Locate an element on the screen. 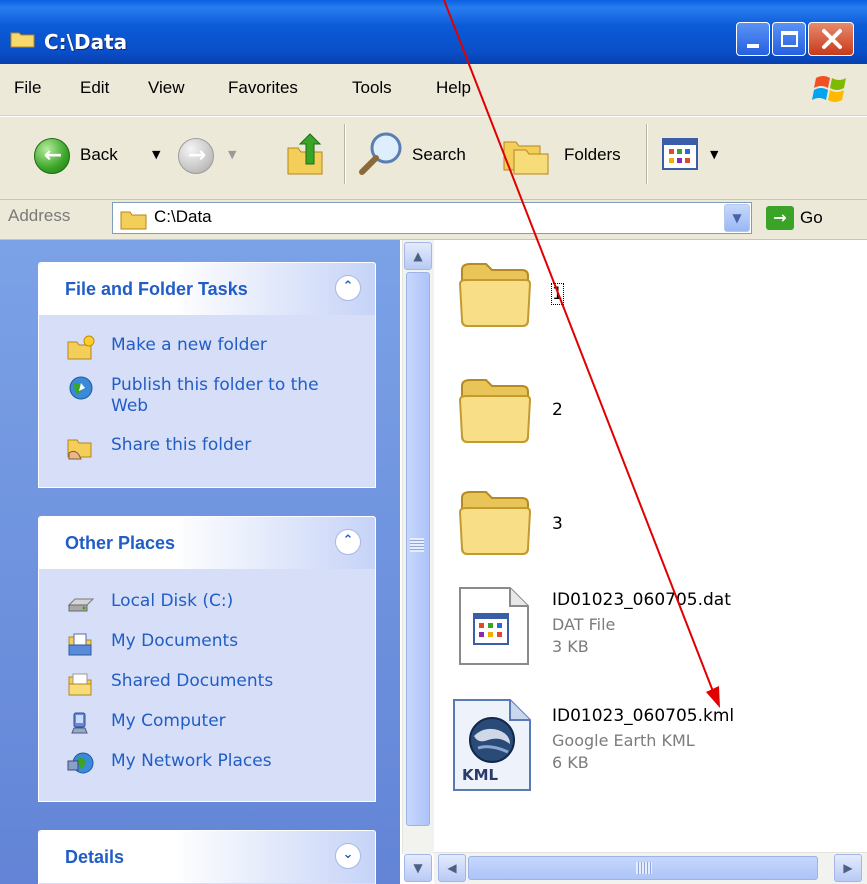 Image resolution: width=867 pixels, height=884 pixels. shared-documents-icon is located at coordinates (80, 684).